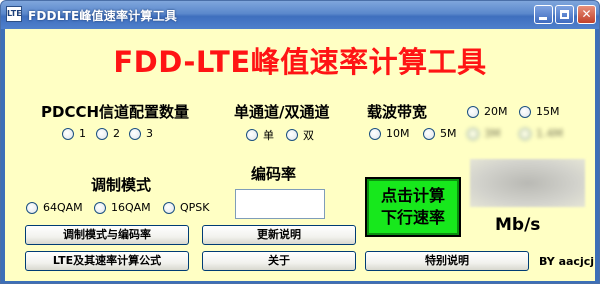 The height and width of the screenshot is (284, 600). What do you see at coordinates (300, 135) in the screenshot?
I see `channel-radio-dual: 双` at bounding box center [300, 135].